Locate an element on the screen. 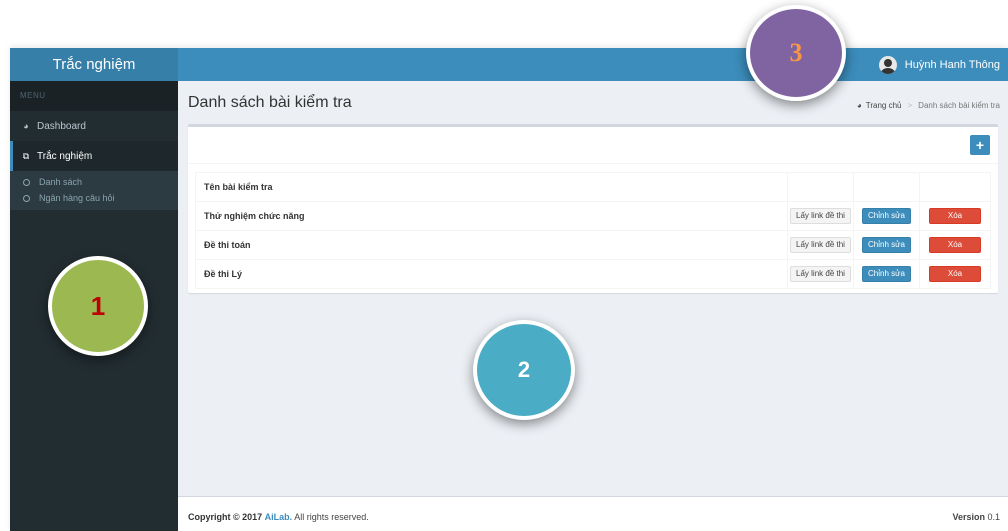 The image size is (1008, 531). breadcrumb-current: Danh sách bài kiểm tra is located at coordinates (959, 105).